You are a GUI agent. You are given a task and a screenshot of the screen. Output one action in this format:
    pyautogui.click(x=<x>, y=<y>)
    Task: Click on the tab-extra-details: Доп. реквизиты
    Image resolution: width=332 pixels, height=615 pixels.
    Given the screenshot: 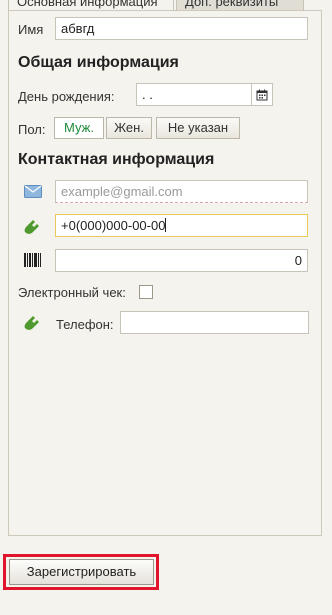 What is the action you would take?
    pyautogui.click(x=240, y=5)
    